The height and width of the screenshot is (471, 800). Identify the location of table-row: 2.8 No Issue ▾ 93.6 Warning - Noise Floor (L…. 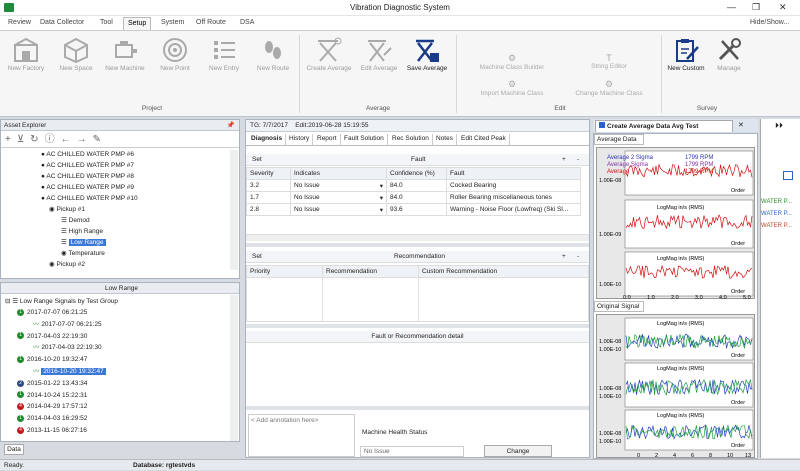
(413, 209).